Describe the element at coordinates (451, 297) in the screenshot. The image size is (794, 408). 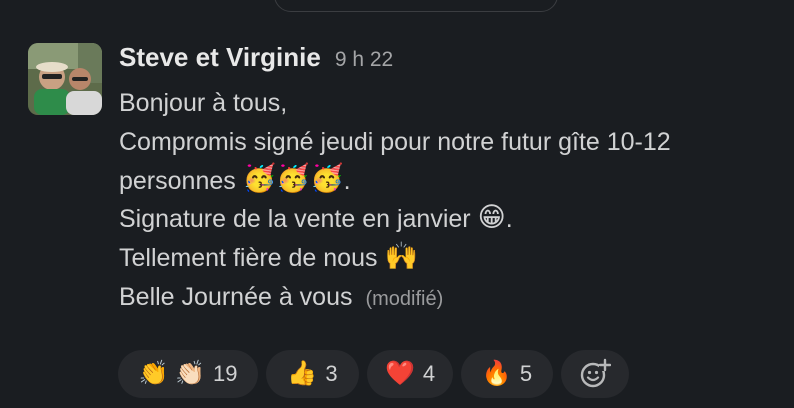
I see `message-line: Belle Journée à vous (modifié)` at that location.